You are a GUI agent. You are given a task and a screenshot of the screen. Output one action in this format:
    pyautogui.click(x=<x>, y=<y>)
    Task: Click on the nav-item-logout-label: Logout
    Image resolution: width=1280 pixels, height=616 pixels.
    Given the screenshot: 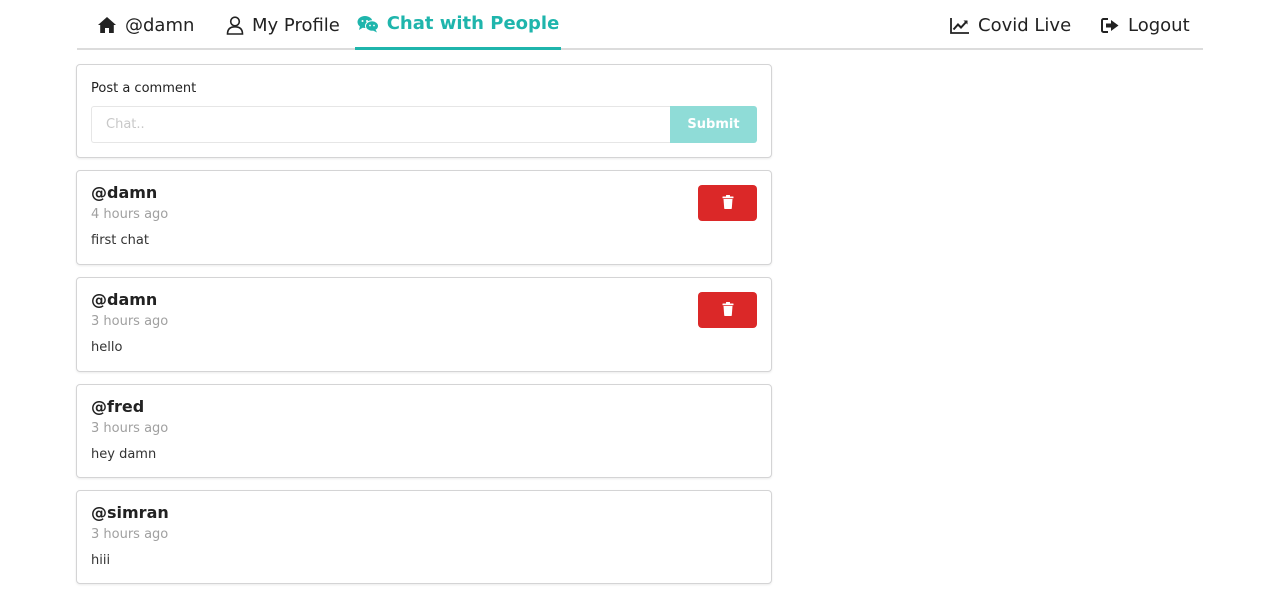 What is the action you would take?
    pyautogui.click(x=1159, y=25)
    